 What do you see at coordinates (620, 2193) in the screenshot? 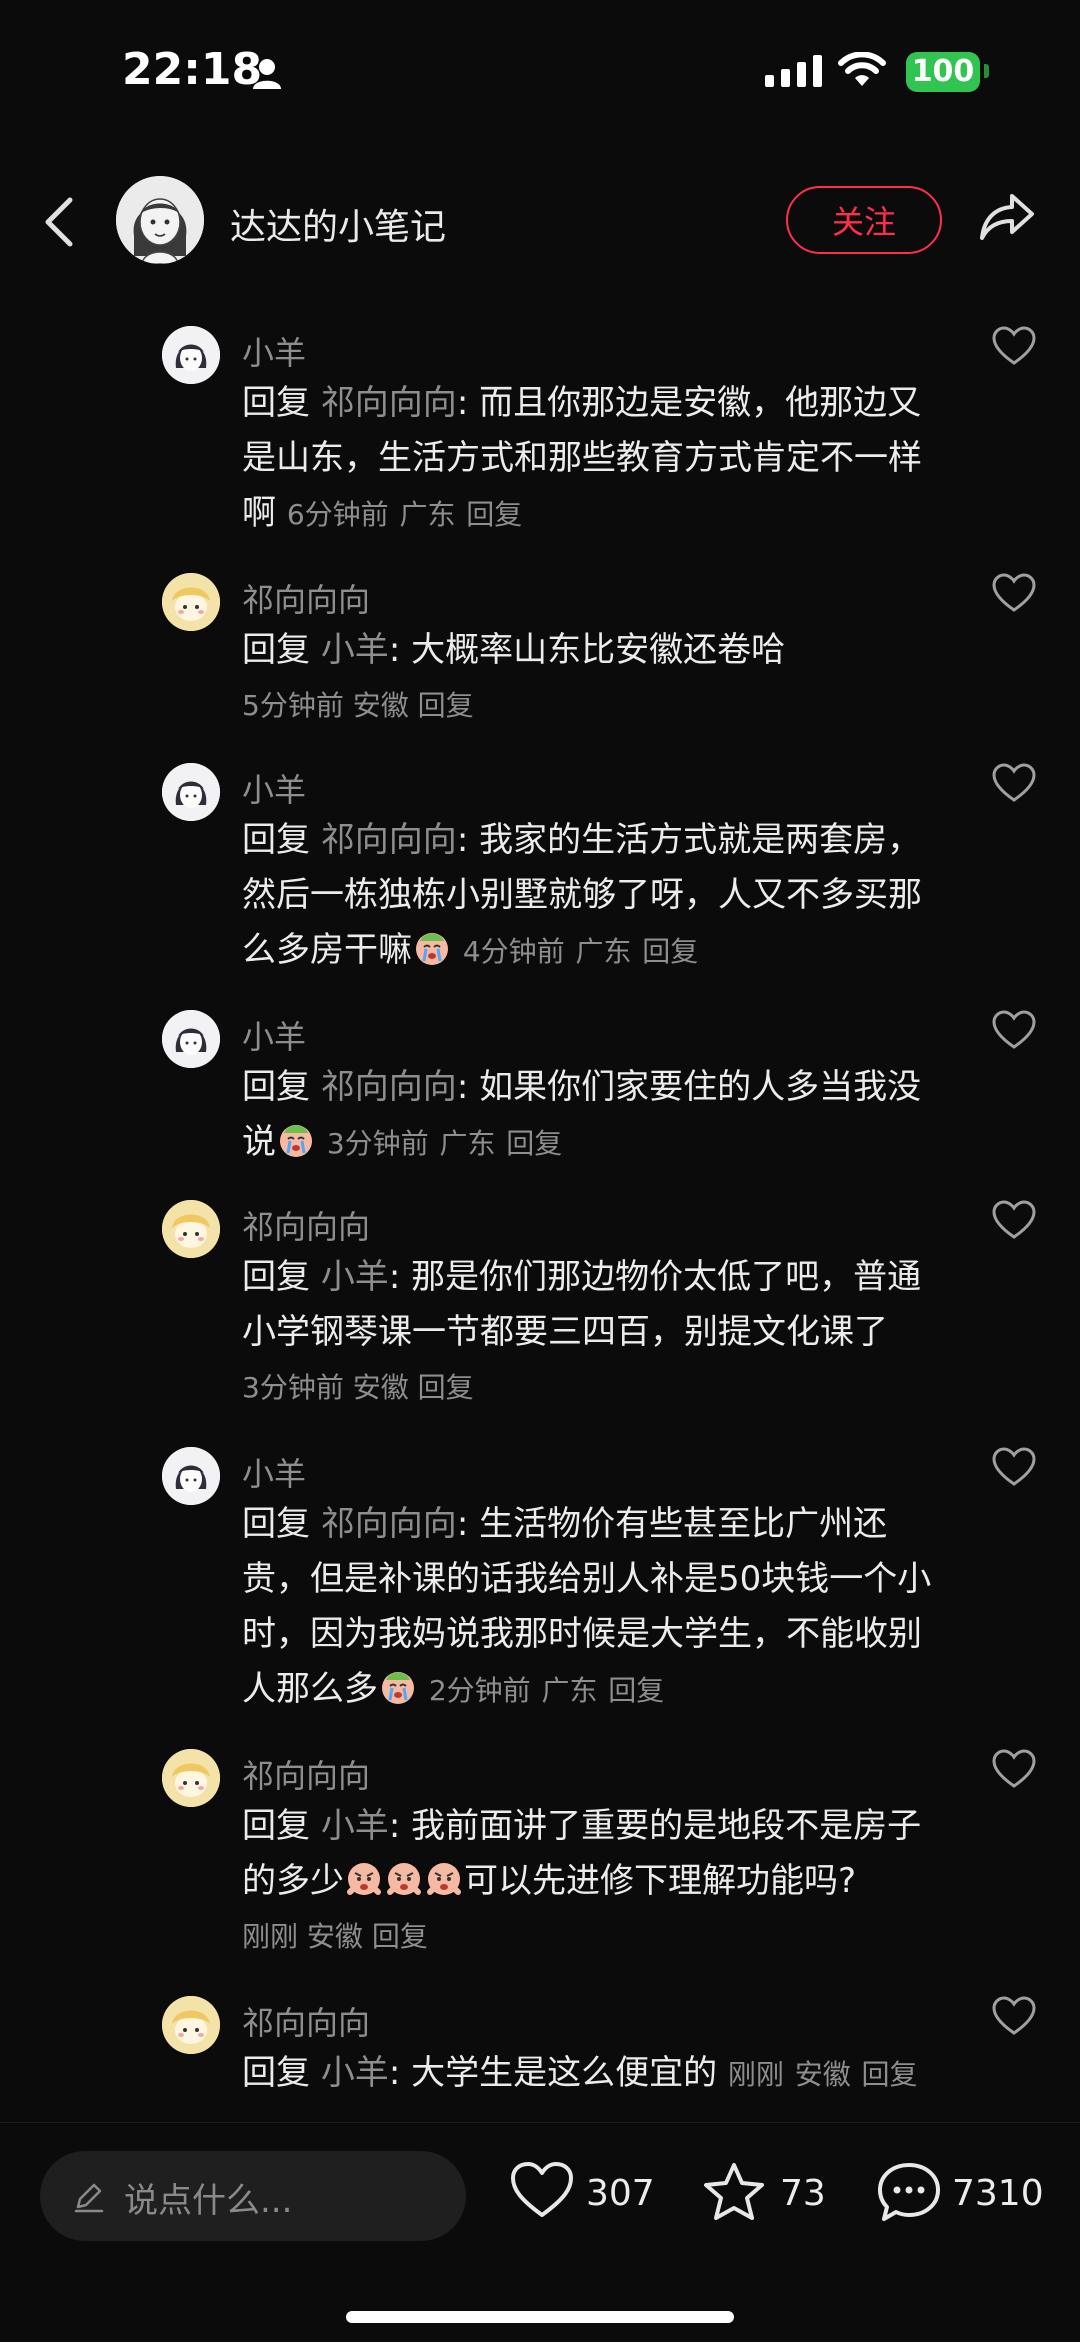
I see `like-count: 307` at bounding box center [620, 2193].